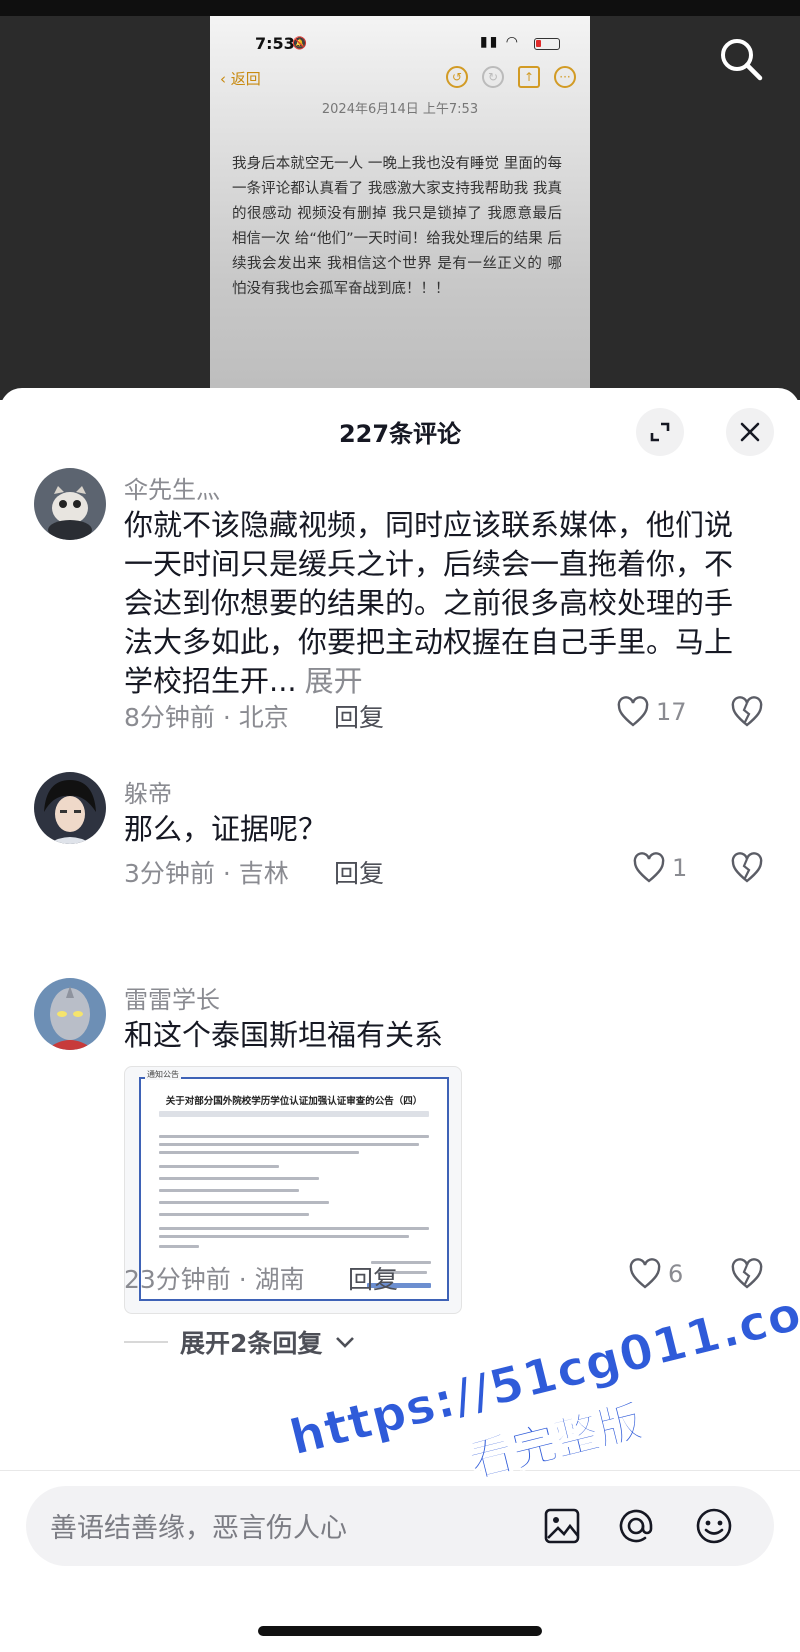  What do you see at coordinates (457, 77) in the screenshot?
I see `undo-icon: ↺` at bounding box center [457, 77].